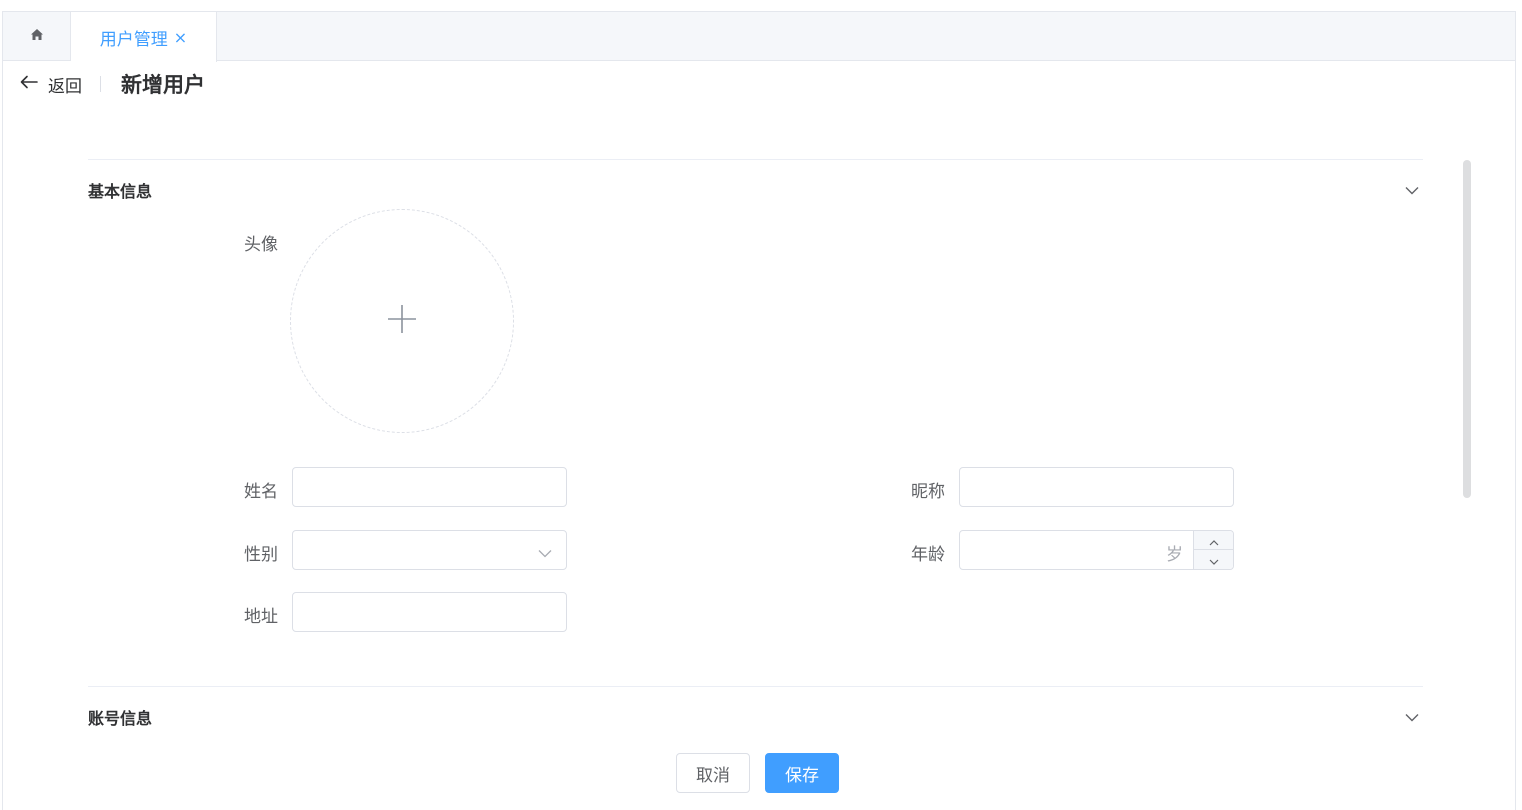  I want to click on address-label: 地址, so click(261, 617).